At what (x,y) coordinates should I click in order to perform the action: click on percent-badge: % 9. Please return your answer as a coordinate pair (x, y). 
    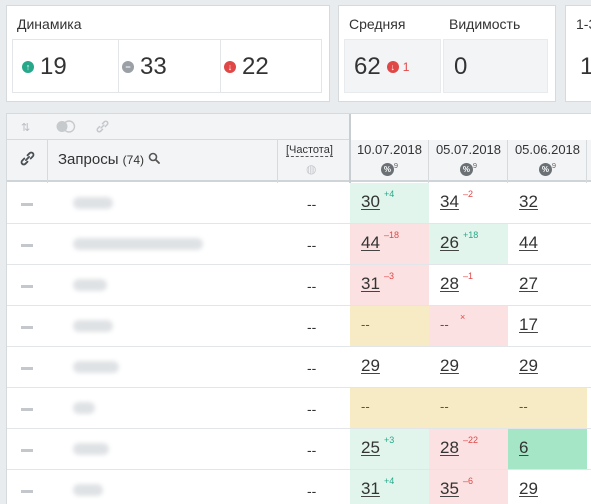
    Looking at the image, I should click on (389, 169).